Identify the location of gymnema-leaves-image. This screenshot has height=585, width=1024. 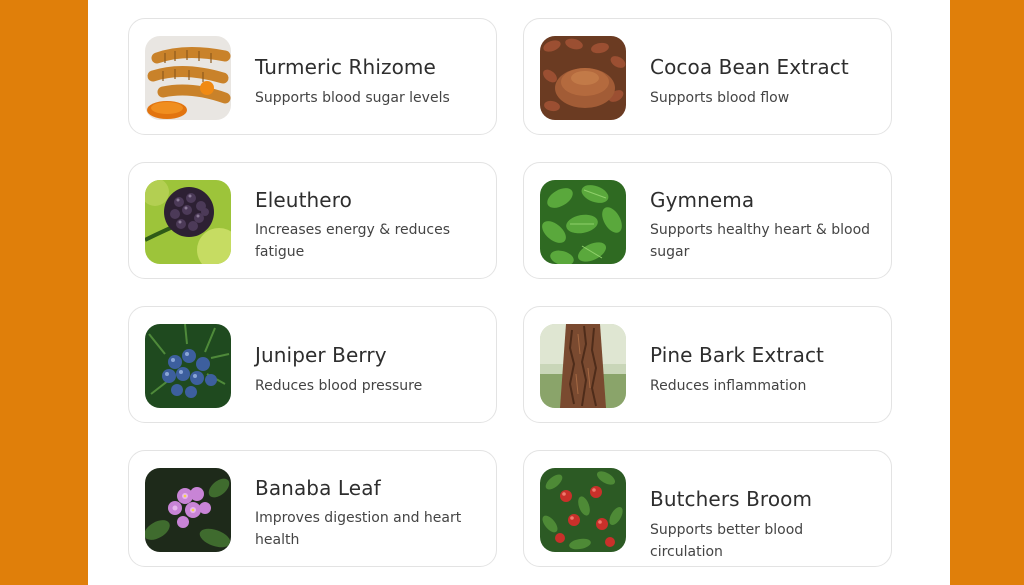
(583, 222).